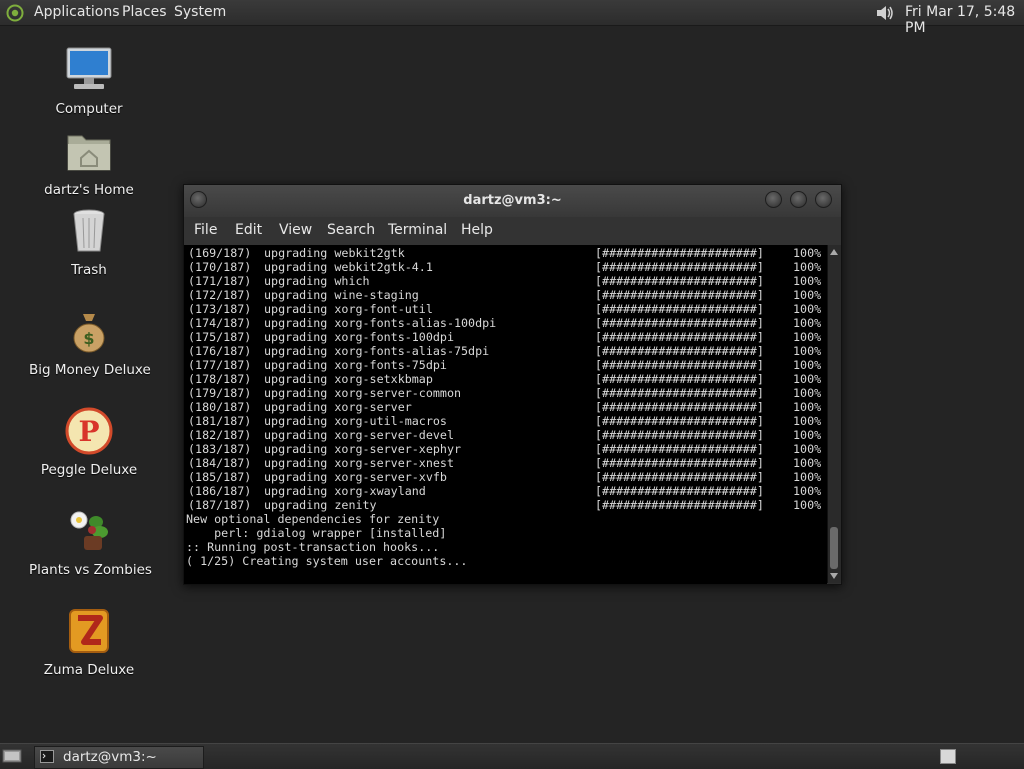 The height and width of the screenshot is (769, 1024). What do you see at coordinates (248, 230) in the screenshot?
I see `menu-edit: Edit` at bounding box center [248, 230].